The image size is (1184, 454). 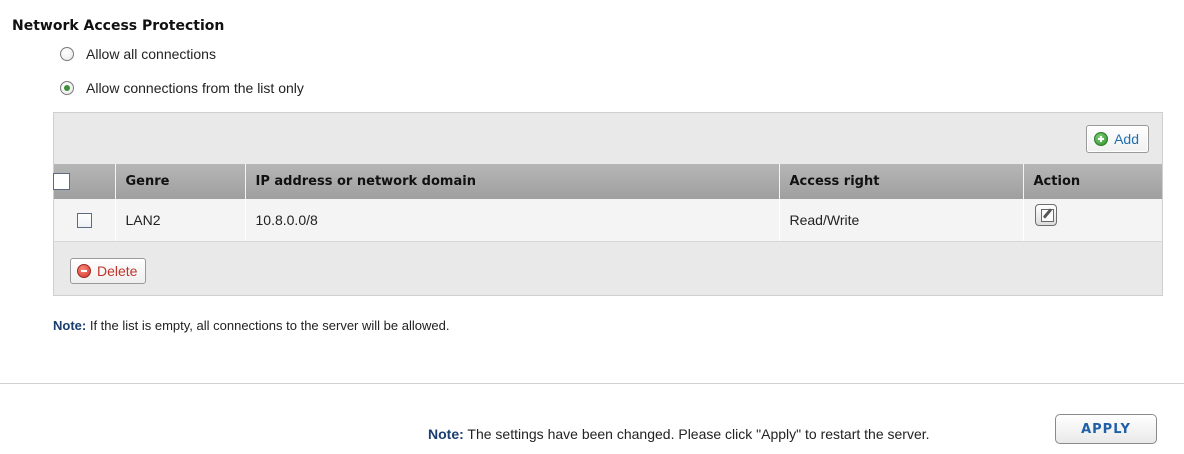 What do you see at coordinates (61, 181) in the screenshot?
I see `select-all-checkbox` at bounding box center [61, 181].